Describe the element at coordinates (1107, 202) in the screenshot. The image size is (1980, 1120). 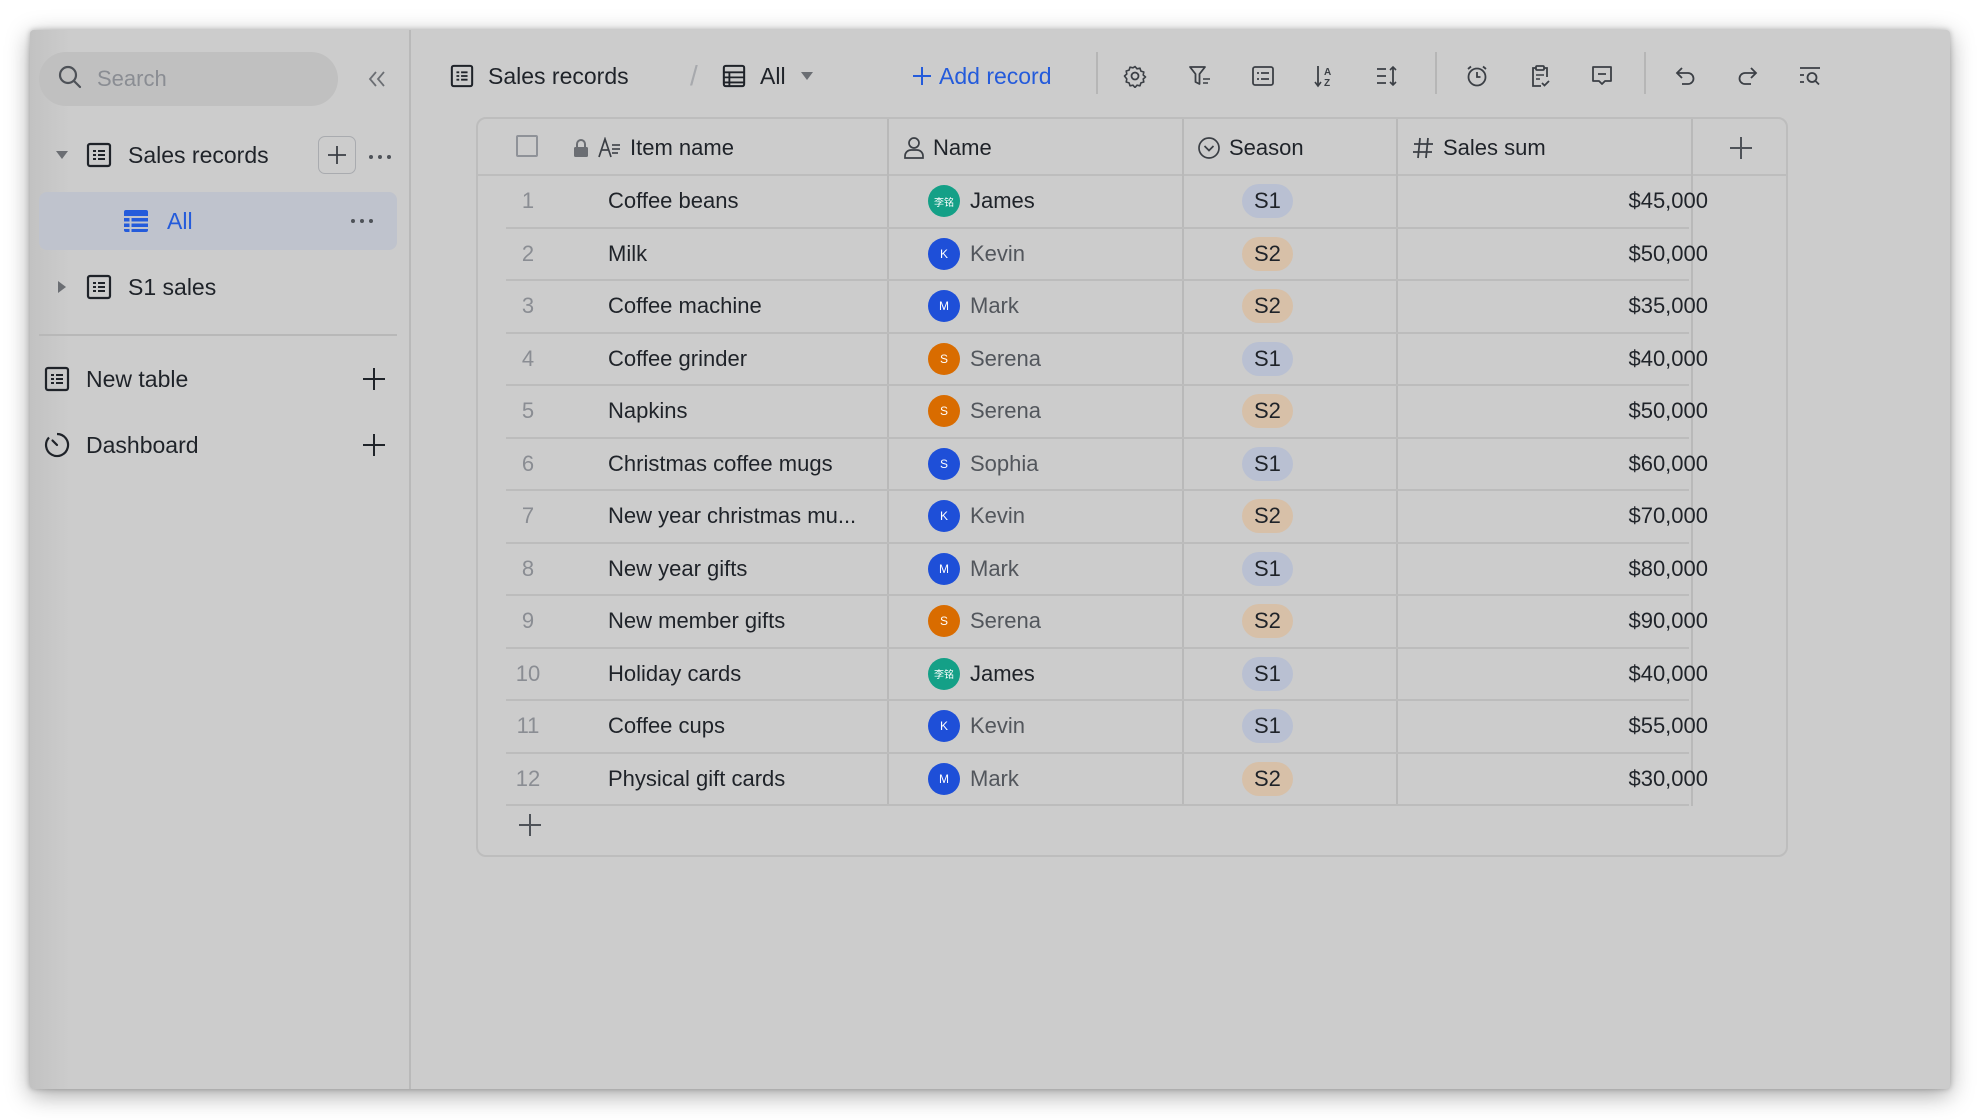
I see `table-row: 1 Coffee beans 李铭 James S1 $45,000` at that location.